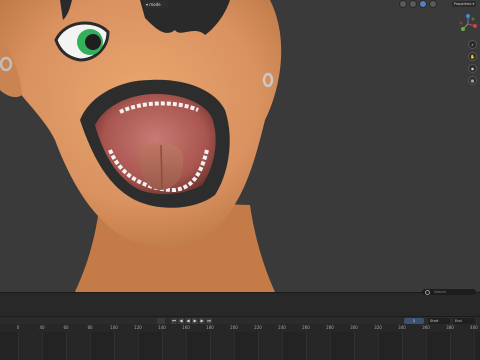 This screenshot has height=360, width=480. Describe the element at coordinates (418, 4) in the screenshot. I see `shading-buttons` at that location.